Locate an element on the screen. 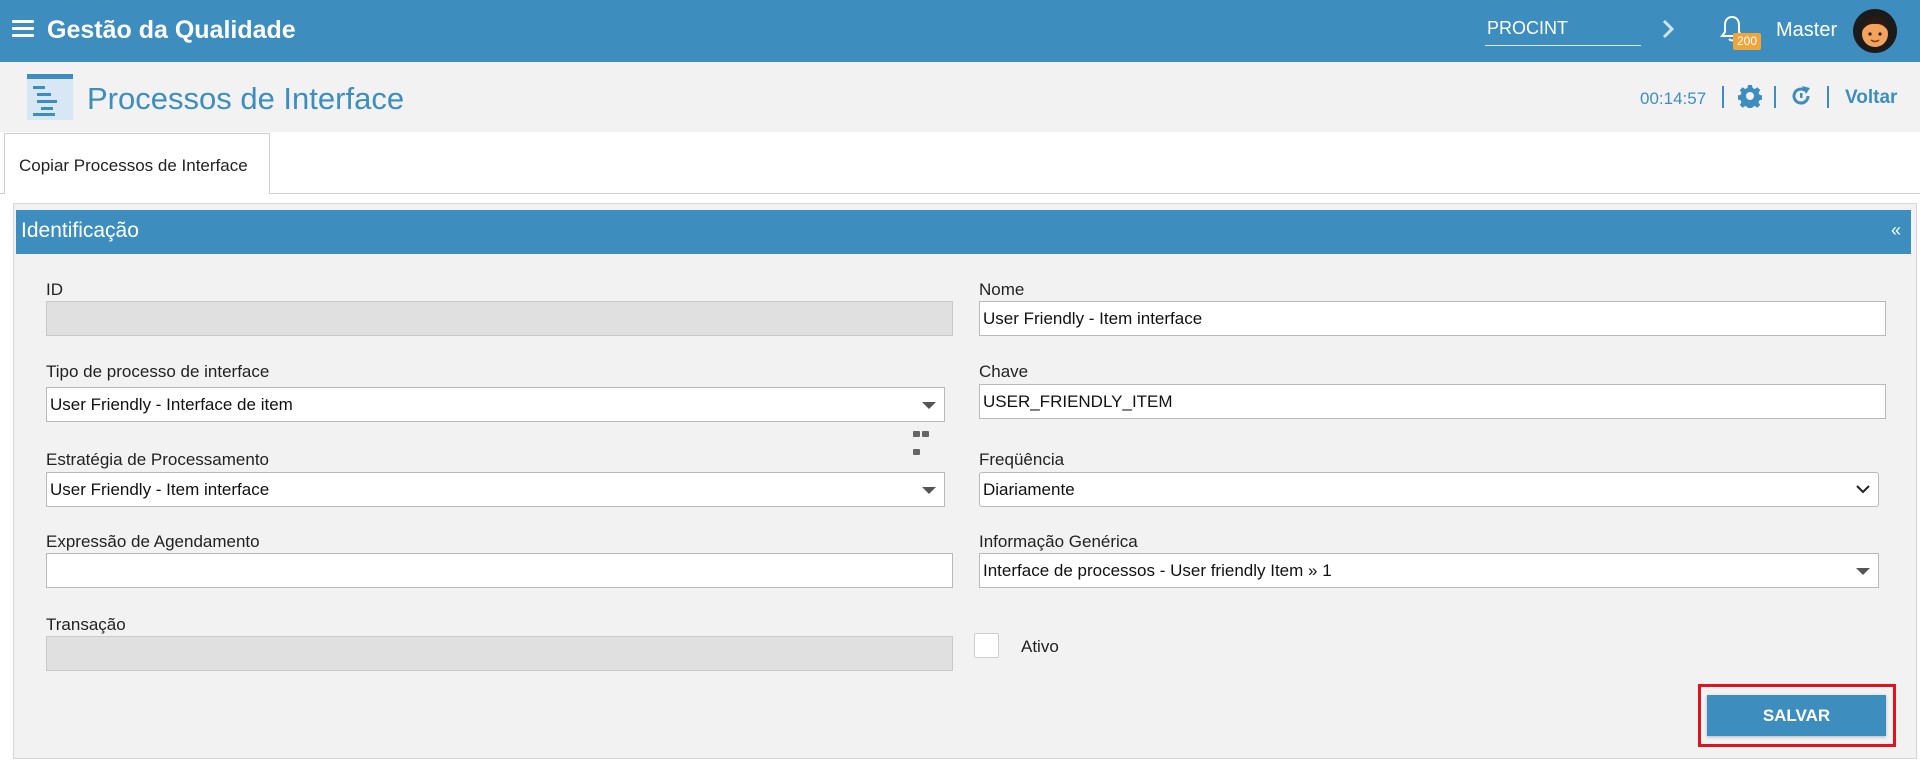 The height and width of the screenshot is (773, 1920). notification-badge: 200 is located at coordinates (1747, 41).